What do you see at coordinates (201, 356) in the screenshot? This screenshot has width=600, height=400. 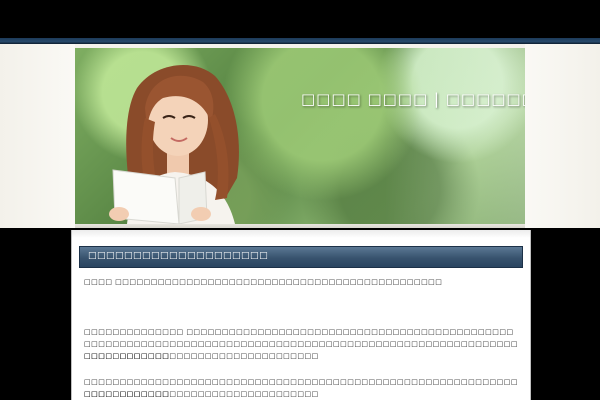 I see `paragraph-3: □□□□□□□□□□□□□□□□□□□□□□□□□□□□□□□□□` at bounding box center [201, 356].